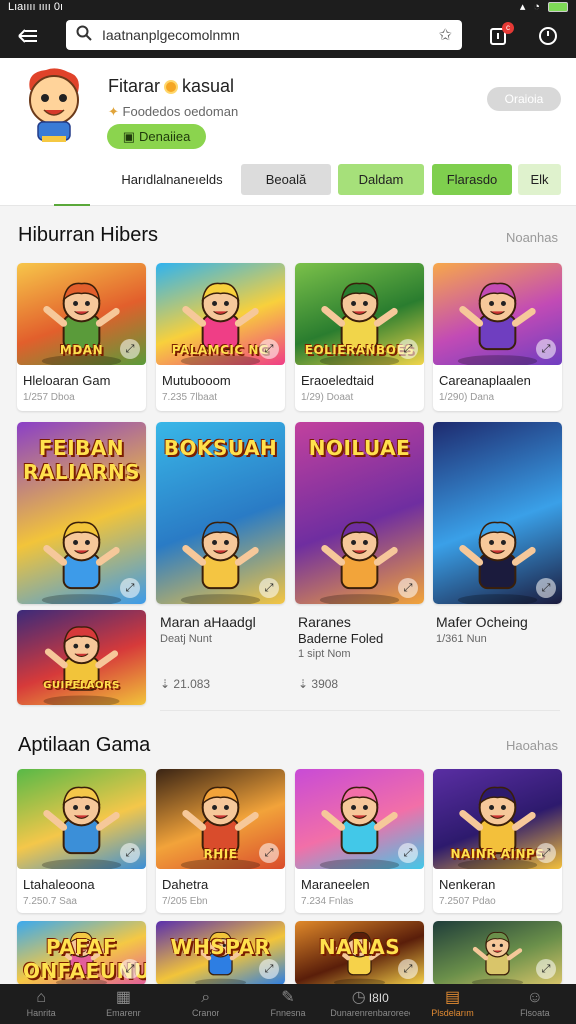  Describe the element at coordinates (497, 819) in the screenshot. I see `game-thumbnail: NAINR AINPS ⤢` at that location.